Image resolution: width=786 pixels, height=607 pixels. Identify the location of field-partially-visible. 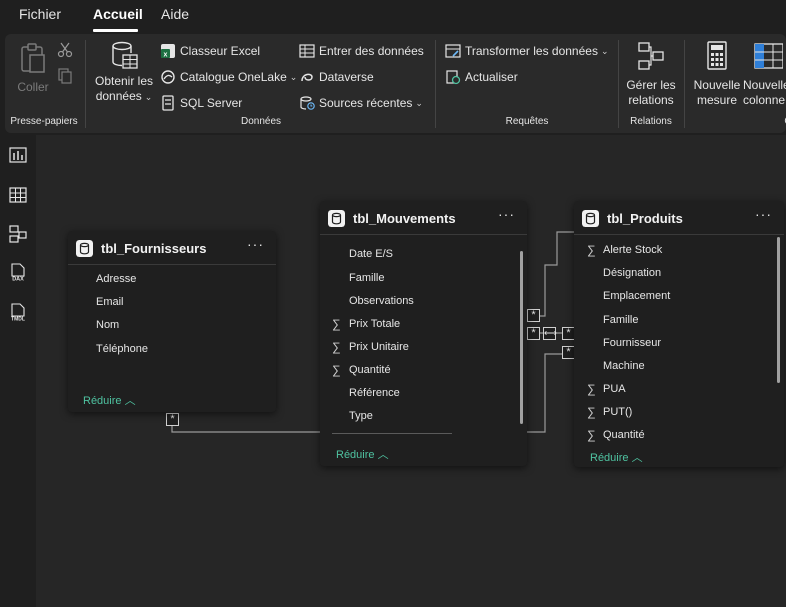
(392, 436).